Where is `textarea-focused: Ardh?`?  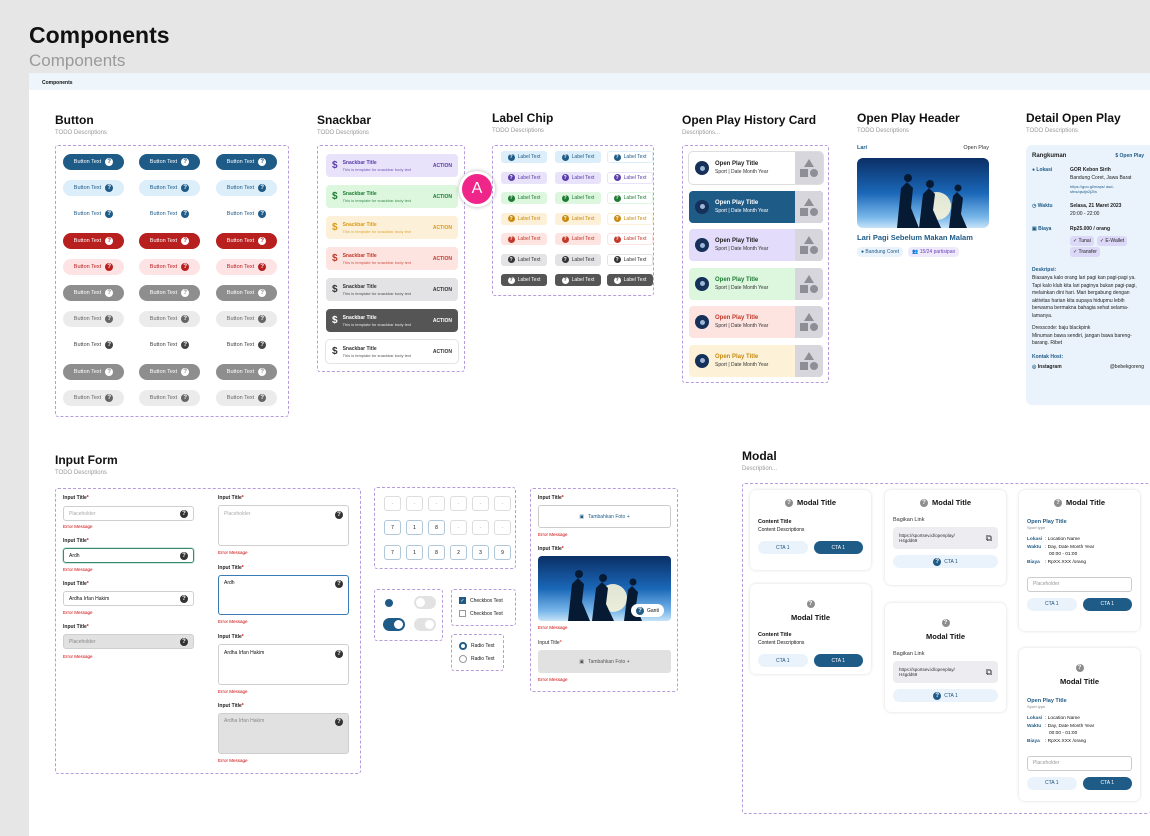
textarea-focused: Ardh? is located at coordinates (283, 595).